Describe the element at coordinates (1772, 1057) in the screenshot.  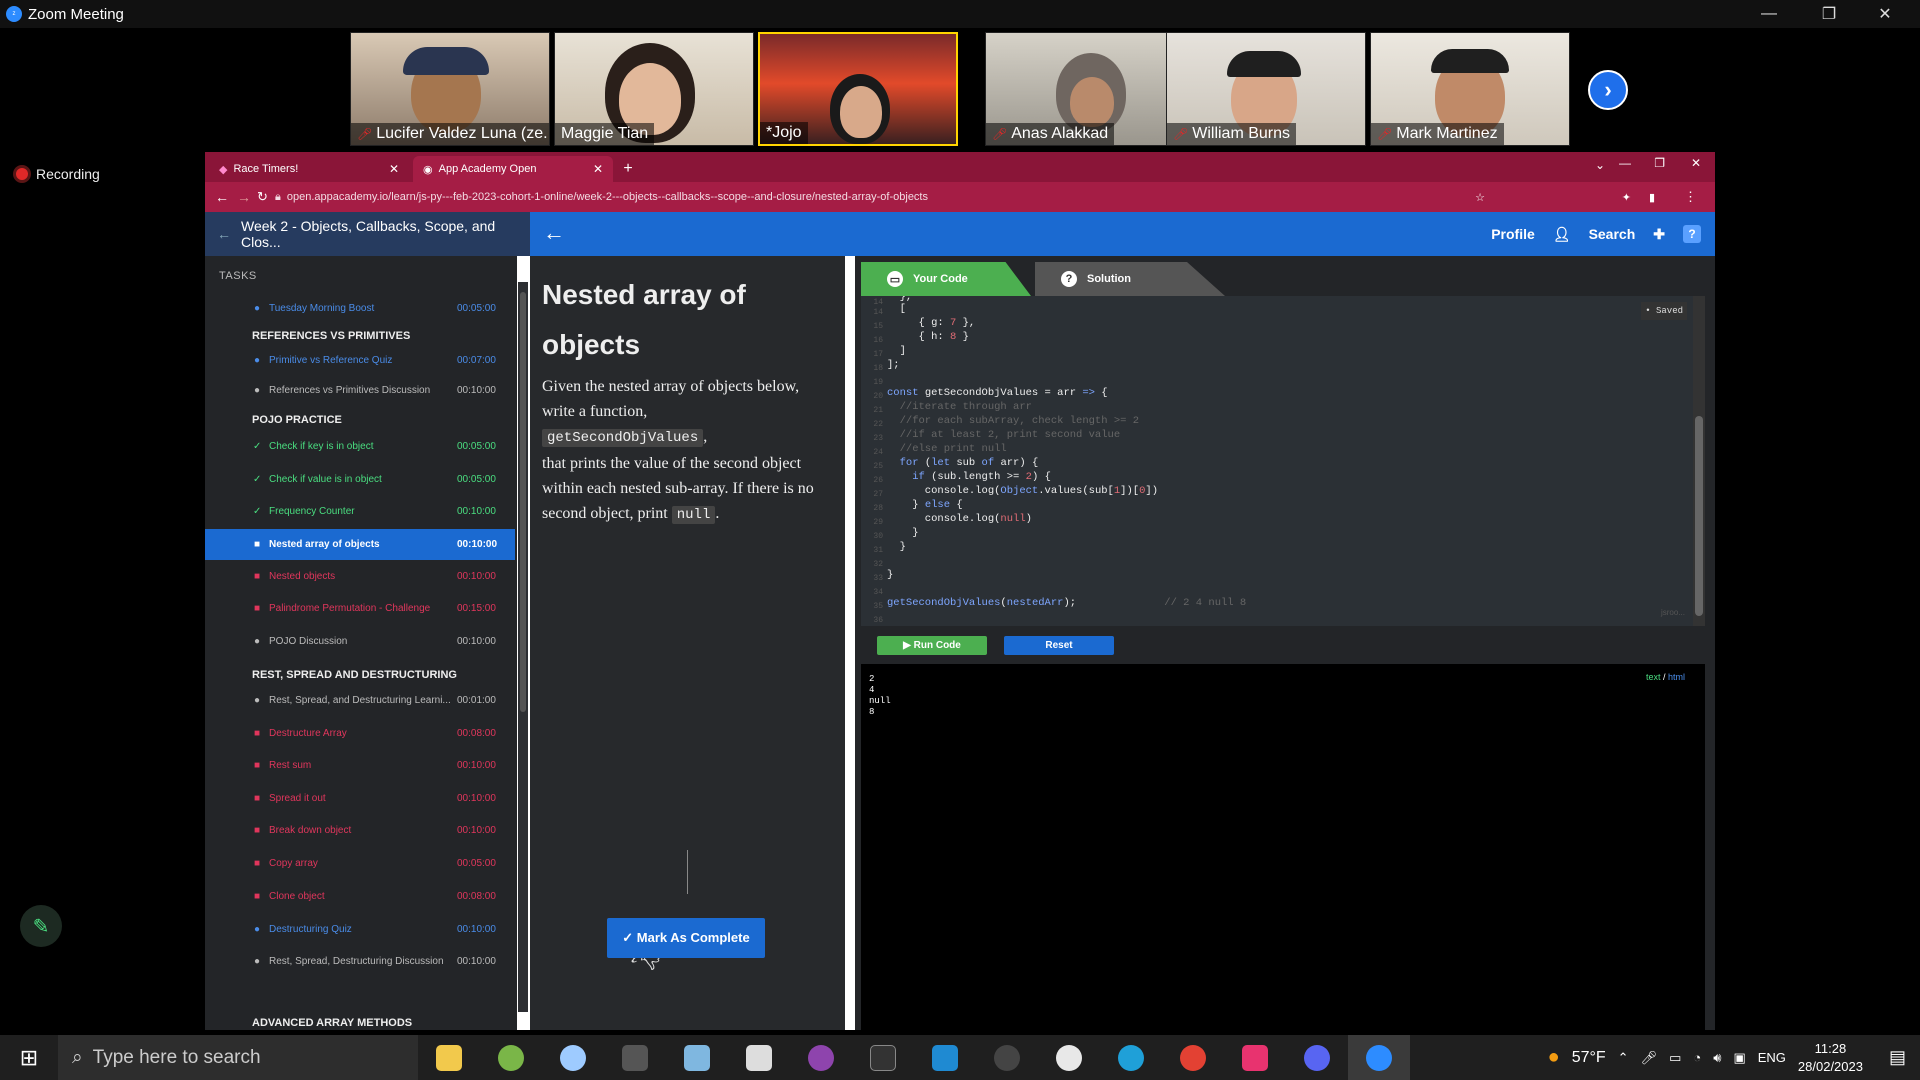
I see `language-indicator: ENG` at that location.